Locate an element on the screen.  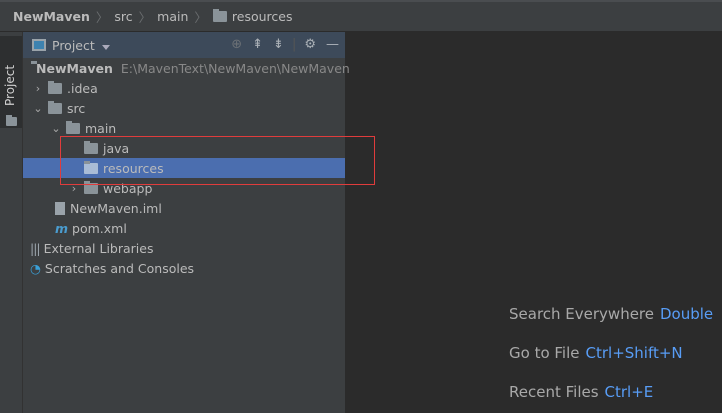
hint-shortcut: Ctrl+E is located at coordinates (629, 392).